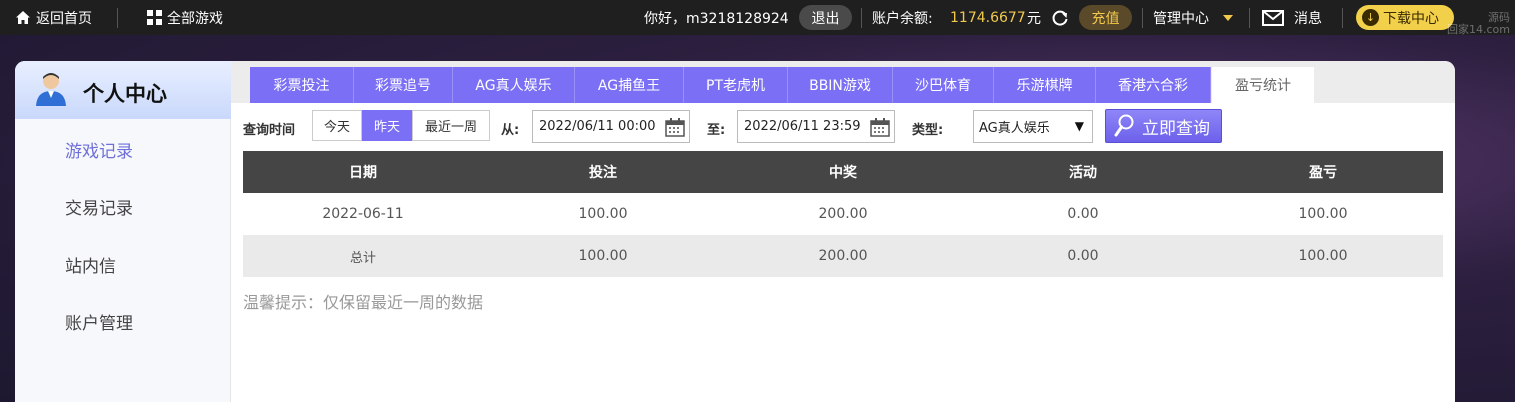  Describe the element at coordinates (363, 302) in the screenshot. I see `retention-tip: 温馨提示：仅保留最近一周的数据` at that location.